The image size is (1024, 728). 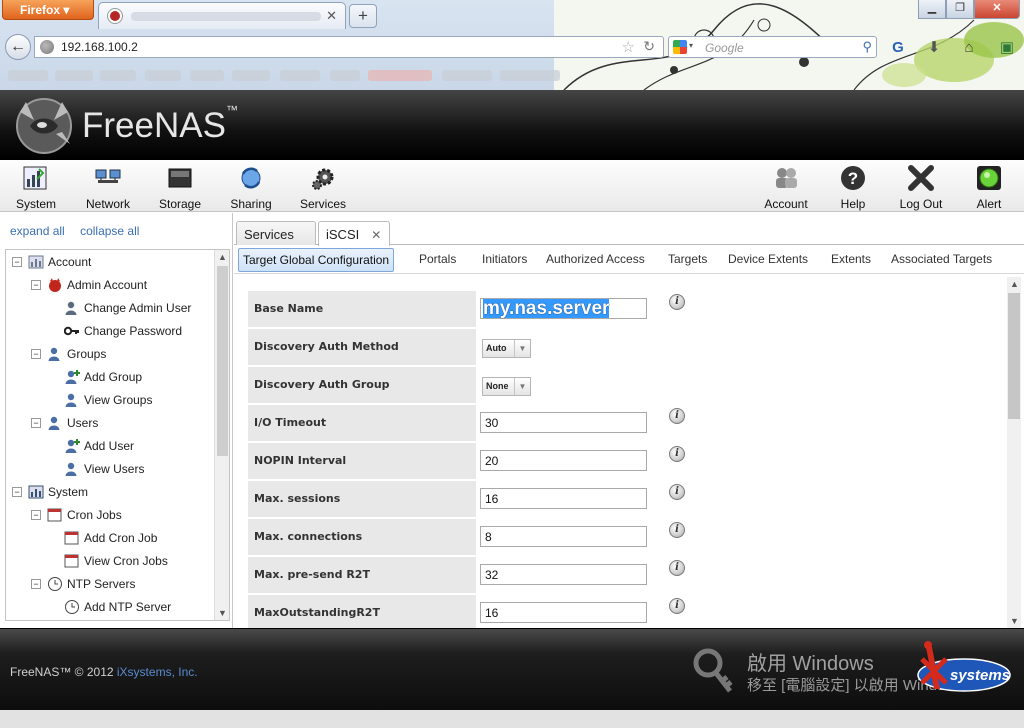 What do you see at coordinates (772, 47) in the screenshot?
I see `search-bar: ▾ Google ⚲` at bounding box center [772, 47].